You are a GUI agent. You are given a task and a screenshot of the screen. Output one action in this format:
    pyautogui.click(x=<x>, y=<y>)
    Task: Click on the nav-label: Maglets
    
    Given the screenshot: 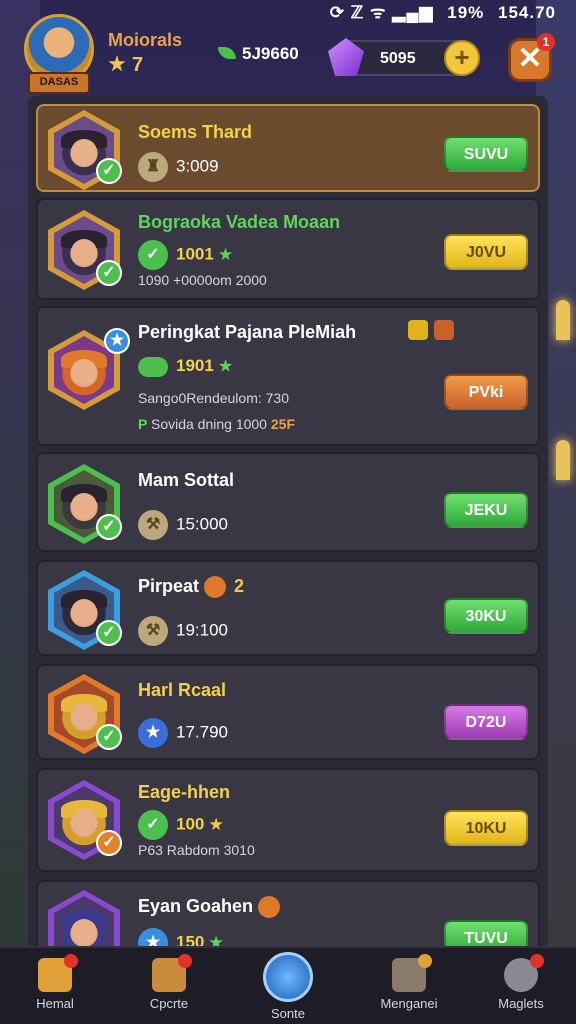 What is the action you would take?
    pyautogui.click(x=521, y=1003)
    